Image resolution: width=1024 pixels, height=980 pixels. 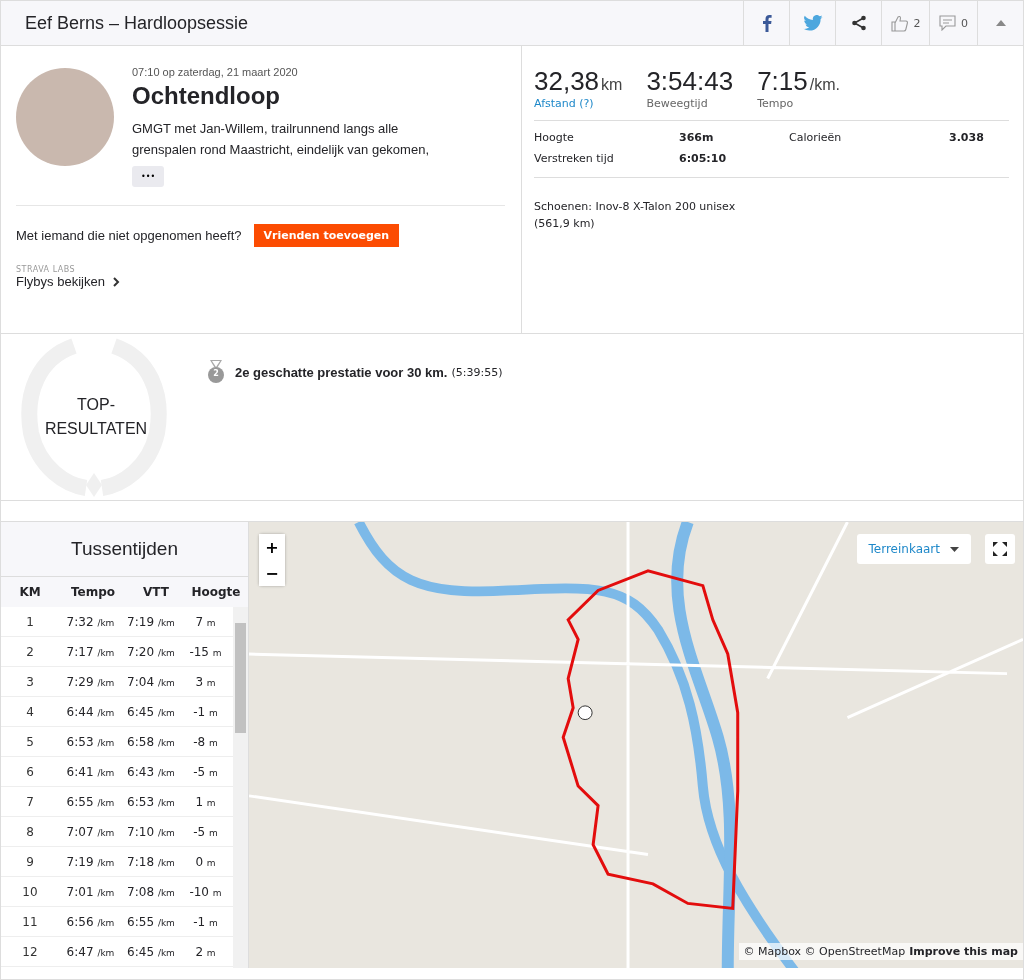 What do you see at coordinates (151, 921) in the screenshot?
I see `gap-cell-text: 6:55 /km` at bounding box center [151, 921].